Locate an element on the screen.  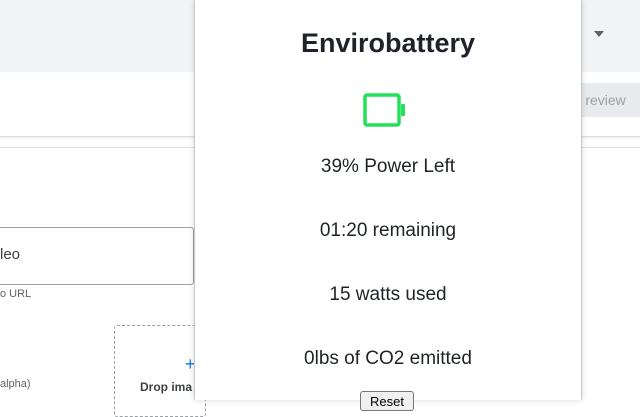
chevron-down-icon is located at coordinates (599, 34).